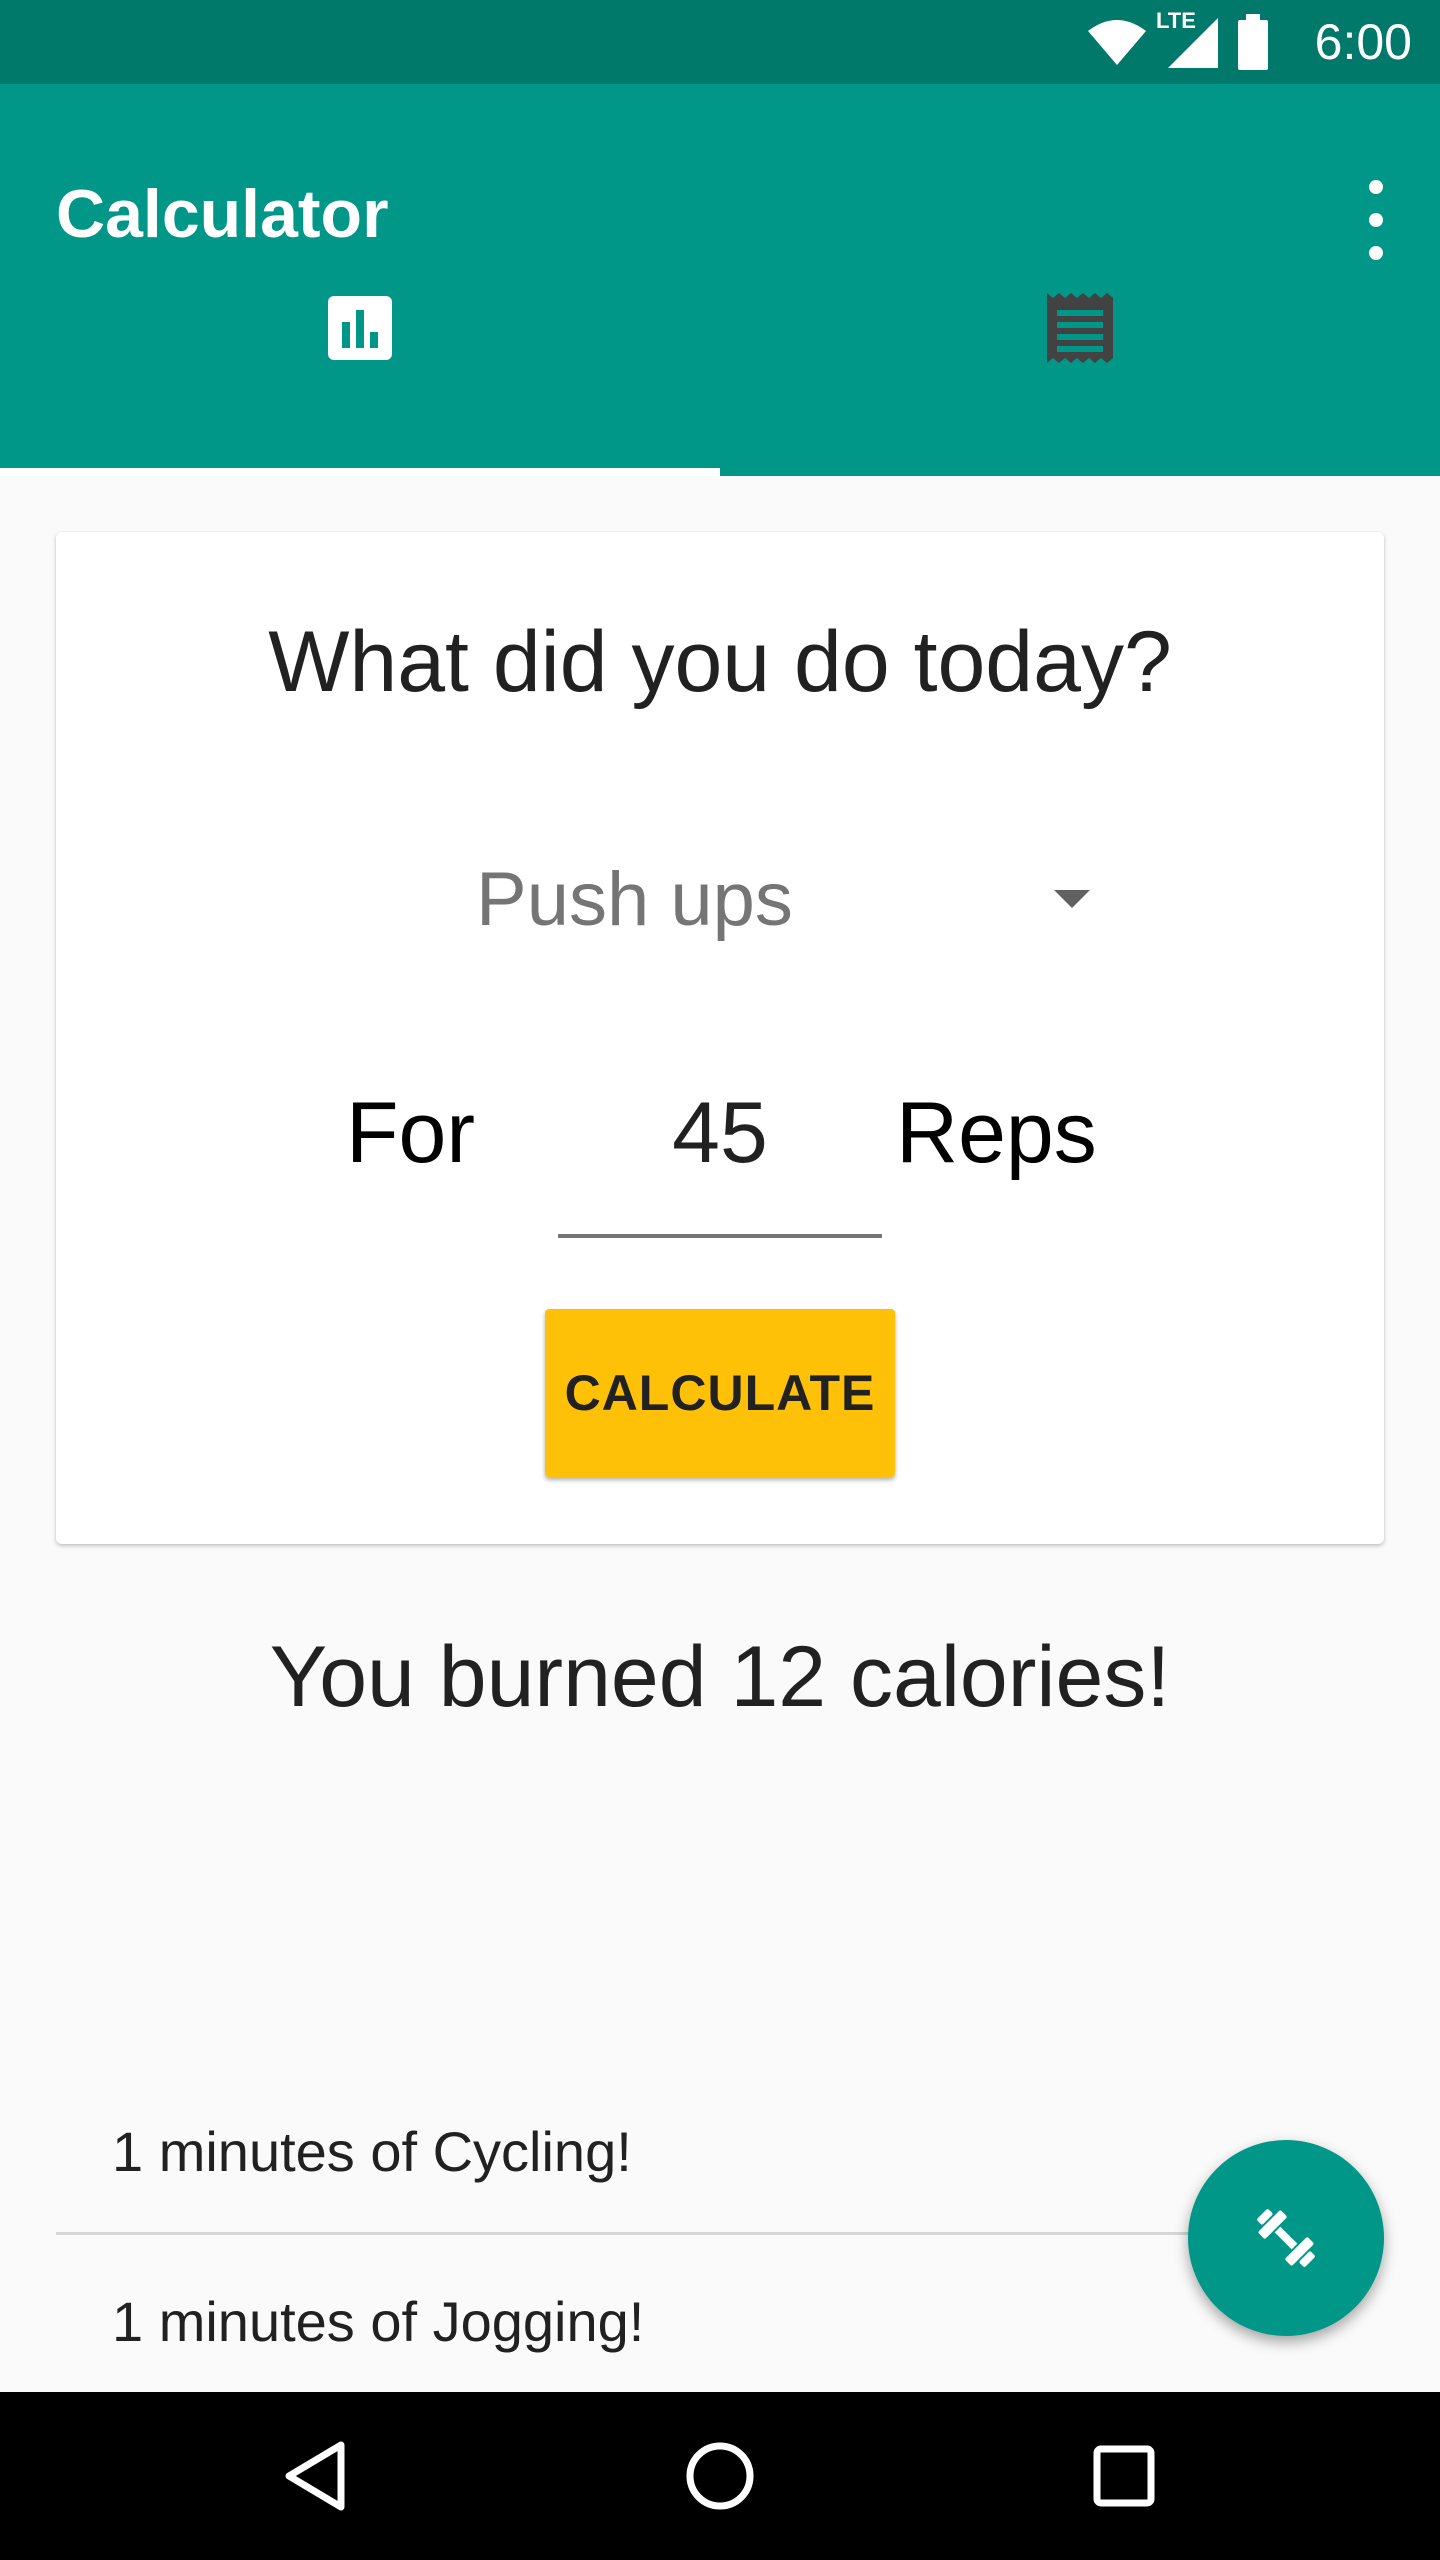  Describe the element at coordinates (720, 1133) in the screenshot. I see `reps-input-value: 45` at that location.